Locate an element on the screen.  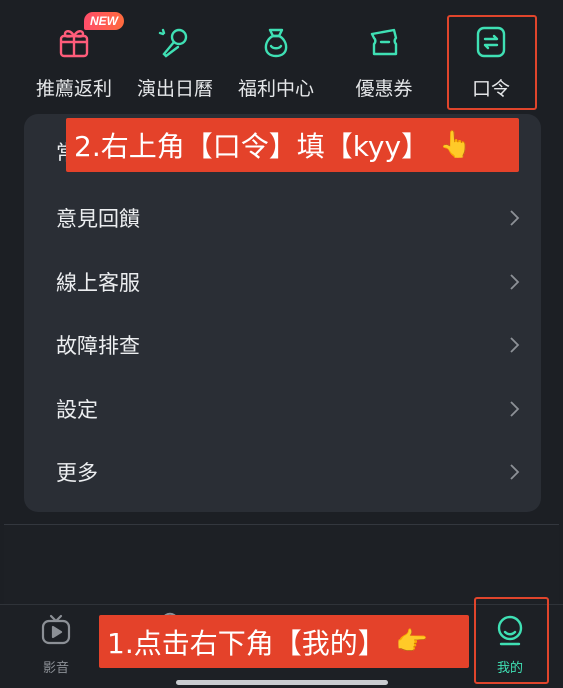
menu-item-troubleshoot: 故障排查 is located at coordinates (282, 345).